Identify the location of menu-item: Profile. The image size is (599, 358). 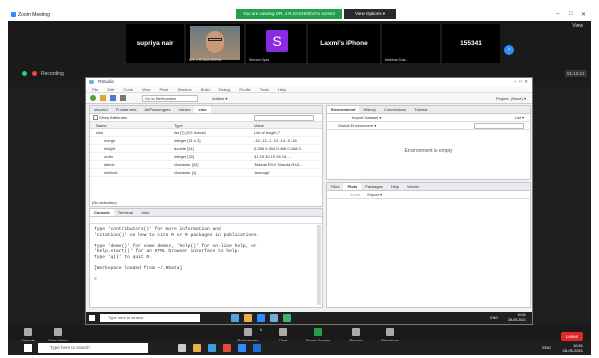
(244, 89).